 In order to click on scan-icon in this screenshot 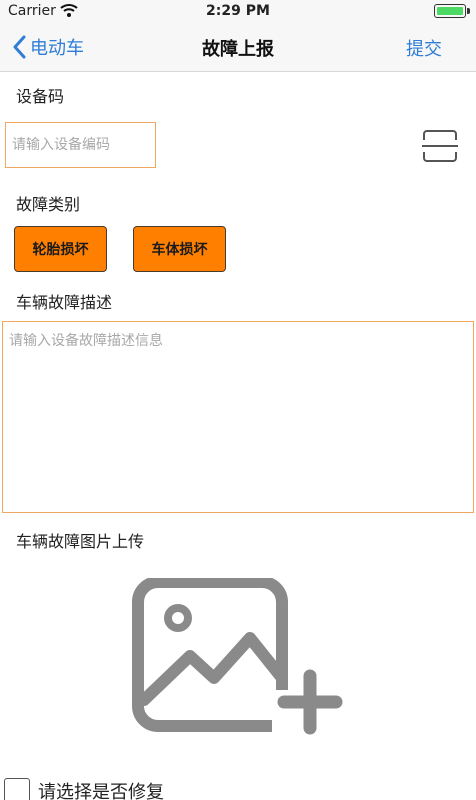, I will do `click(440, 146)`.